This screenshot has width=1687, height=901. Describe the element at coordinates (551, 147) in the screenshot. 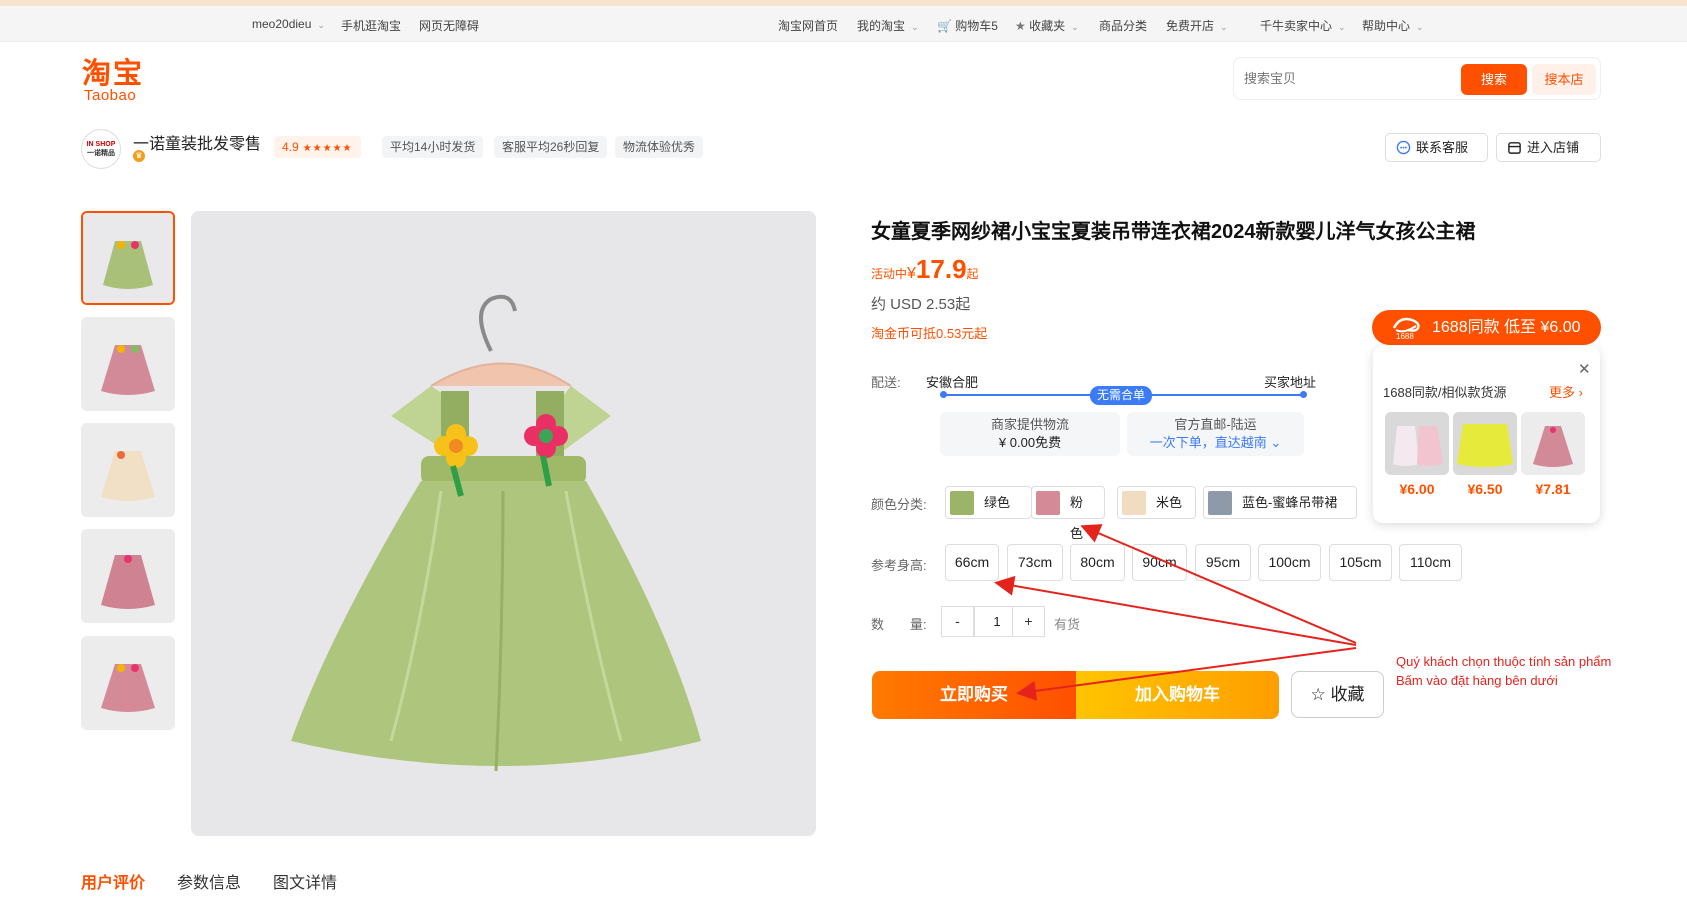

I see `shop-tag-reply: 客服平均26秒回复` at that location.